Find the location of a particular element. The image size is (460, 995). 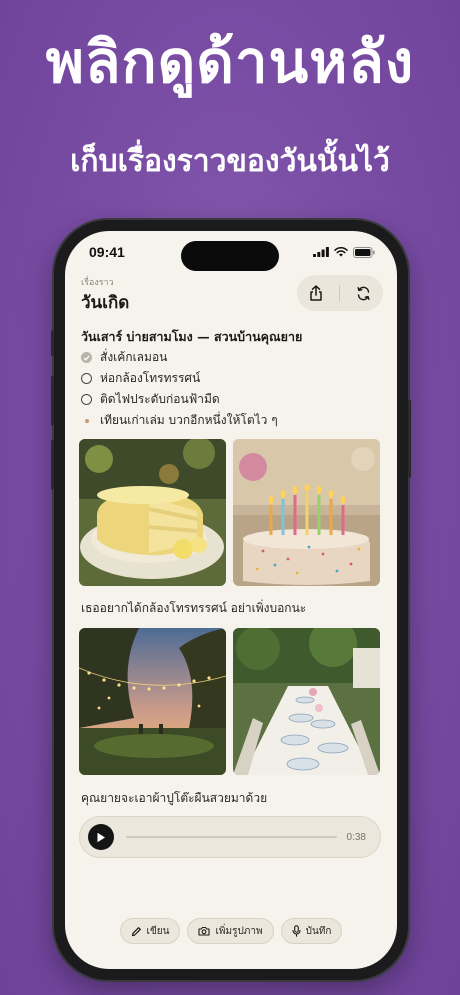

status-icons is located at coordinates (344, 252).